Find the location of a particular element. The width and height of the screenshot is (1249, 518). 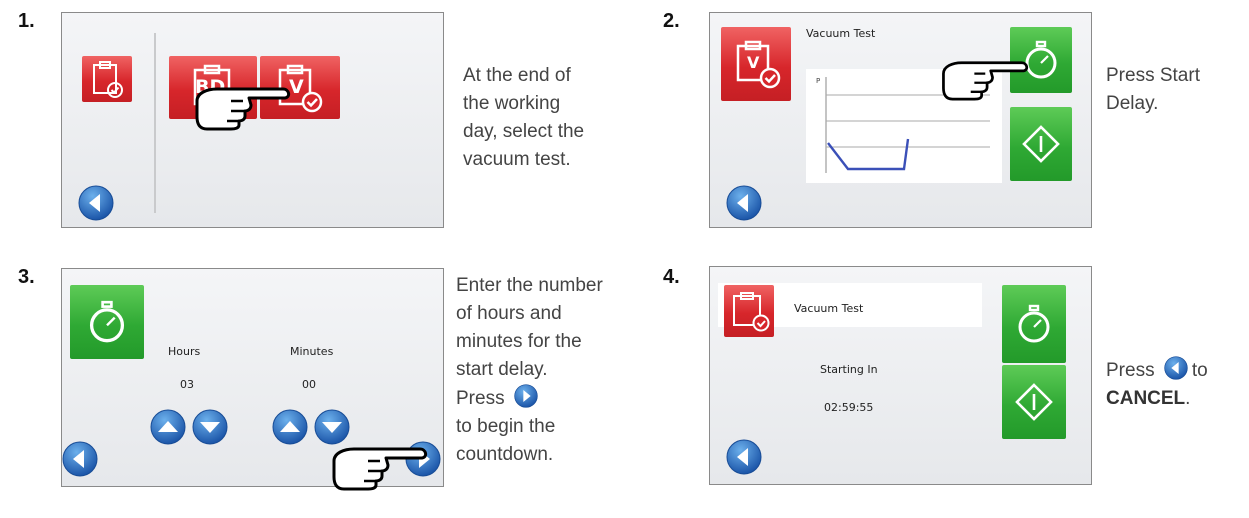

divider is located at coordinates (155, 123).